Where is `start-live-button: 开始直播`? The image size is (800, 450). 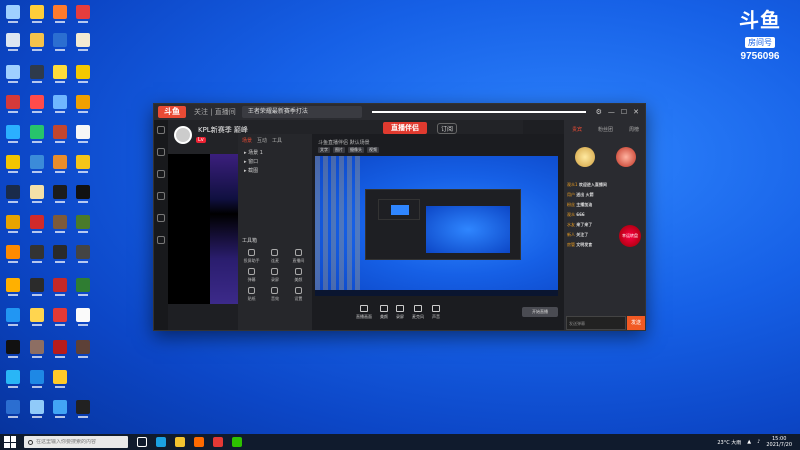 start-live-button: 开始直播 is located at coordinates (540, 312).